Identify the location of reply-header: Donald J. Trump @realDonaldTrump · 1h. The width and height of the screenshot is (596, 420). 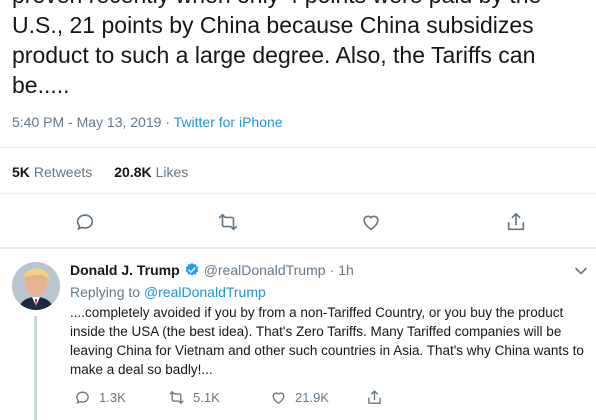
(212, 270).